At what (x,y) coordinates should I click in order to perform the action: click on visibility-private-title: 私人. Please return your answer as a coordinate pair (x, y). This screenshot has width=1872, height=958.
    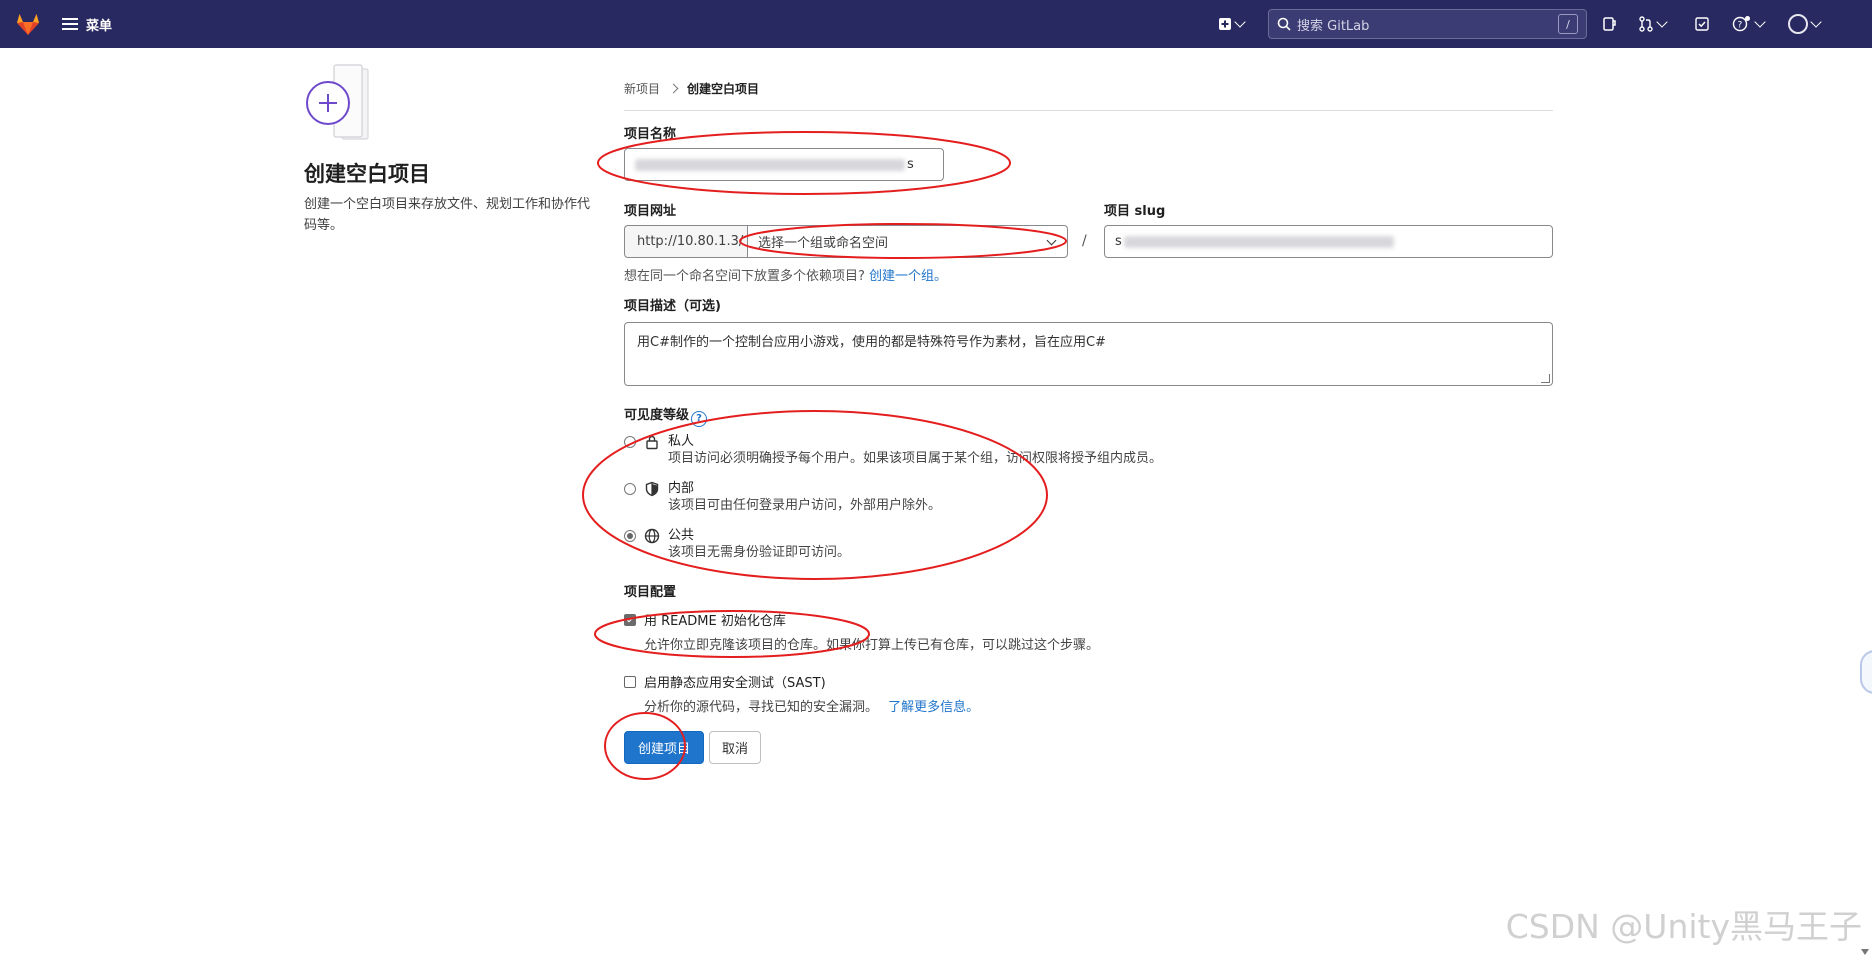
    Looking at the image, I should click on (681, 441).